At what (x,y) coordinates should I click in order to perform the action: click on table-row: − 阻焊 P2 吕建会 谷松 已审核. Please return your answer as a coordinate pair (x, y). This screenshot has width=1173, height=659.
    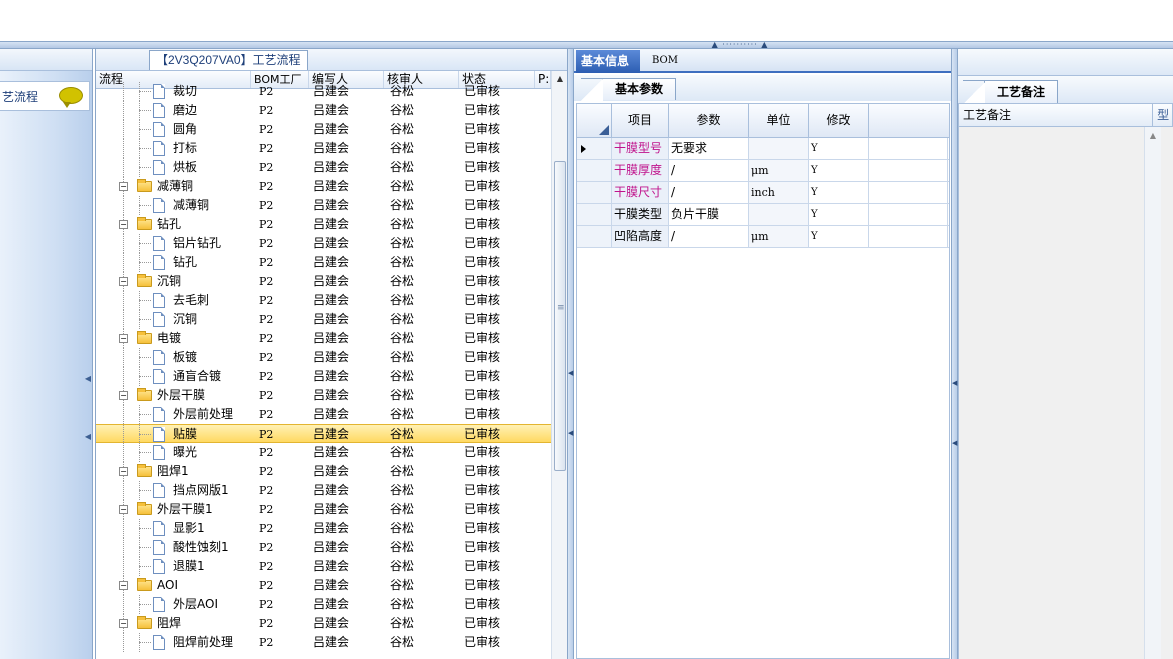
    Looking at the image, I should click on (323, 623).